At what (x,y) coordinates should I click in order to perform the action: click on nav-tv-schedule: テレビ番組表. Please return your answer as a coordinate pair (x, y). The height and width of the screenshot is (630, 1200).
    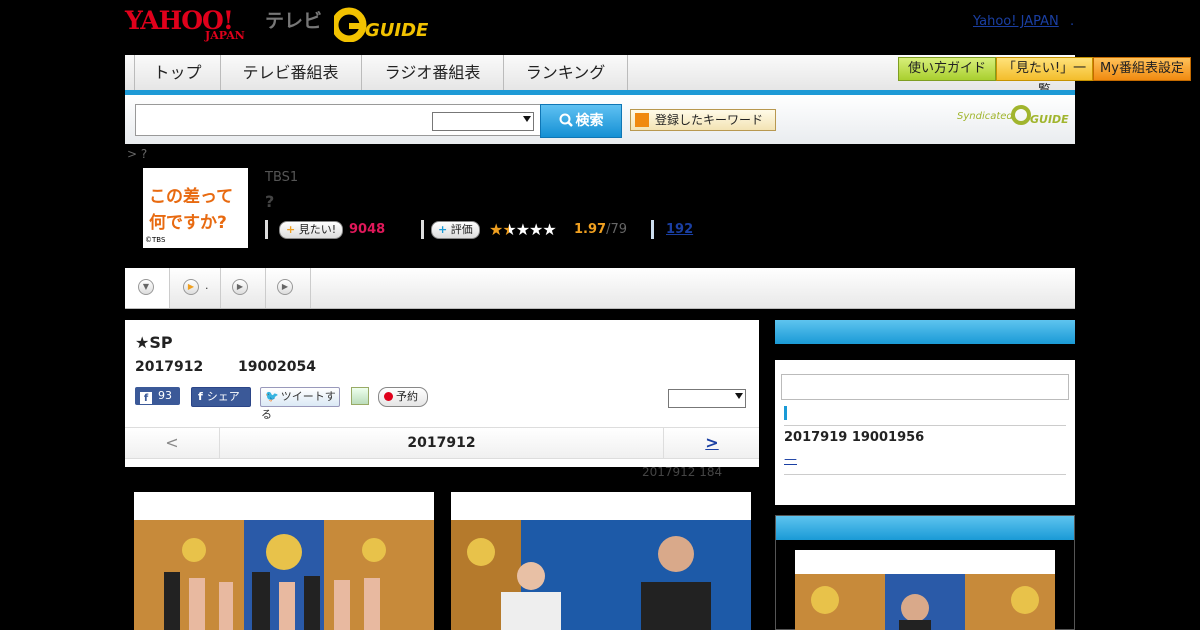
    Looking at the image, I should click on (291, 72).